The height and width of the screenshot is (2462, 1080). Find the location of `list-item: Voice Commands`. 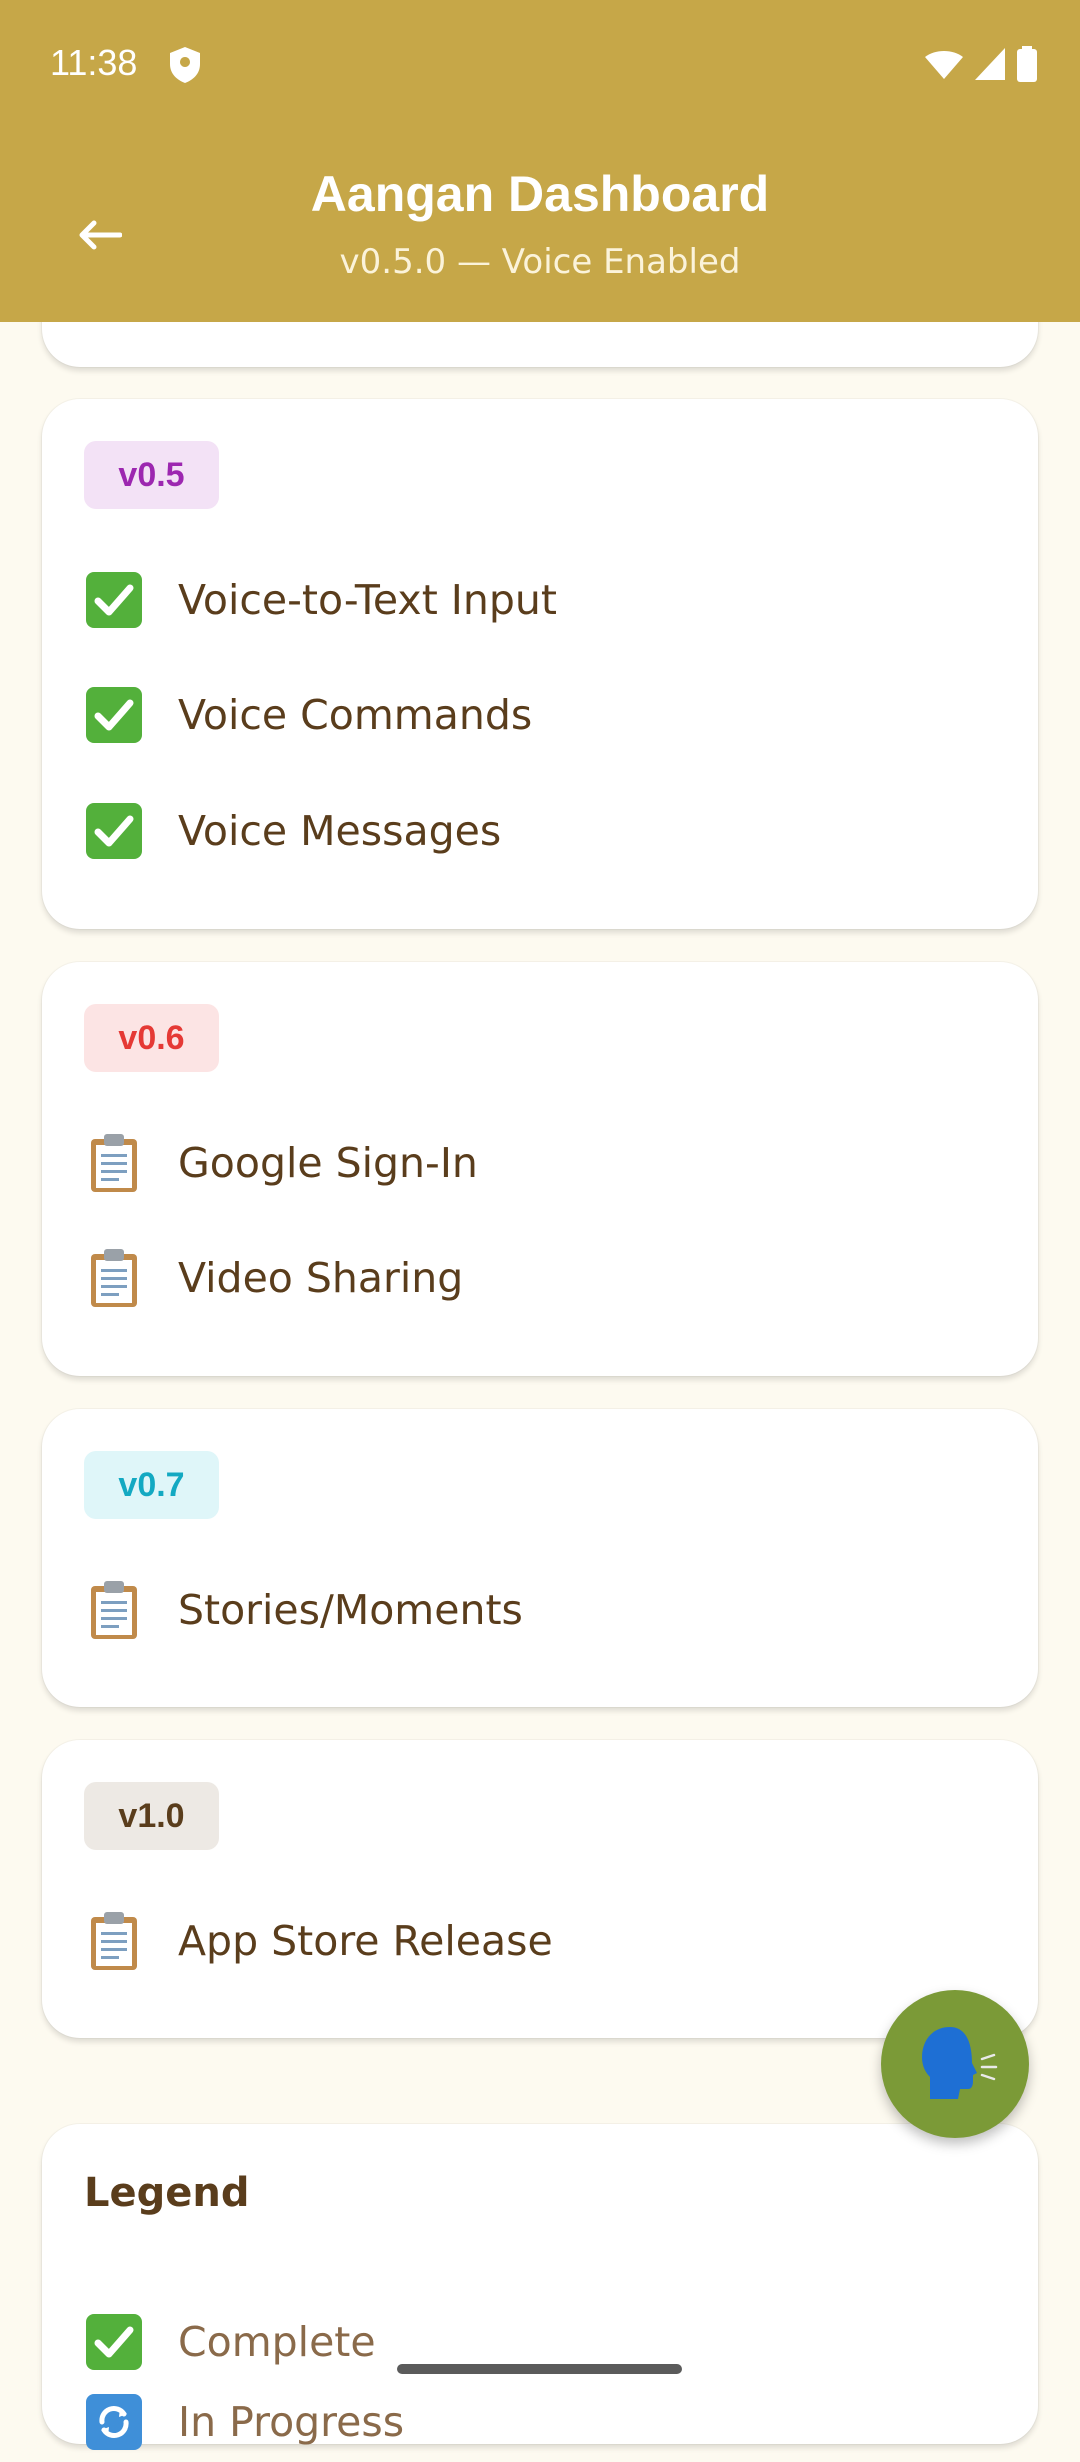

list-item: Voice Commands is located at coordinates (308, 715).